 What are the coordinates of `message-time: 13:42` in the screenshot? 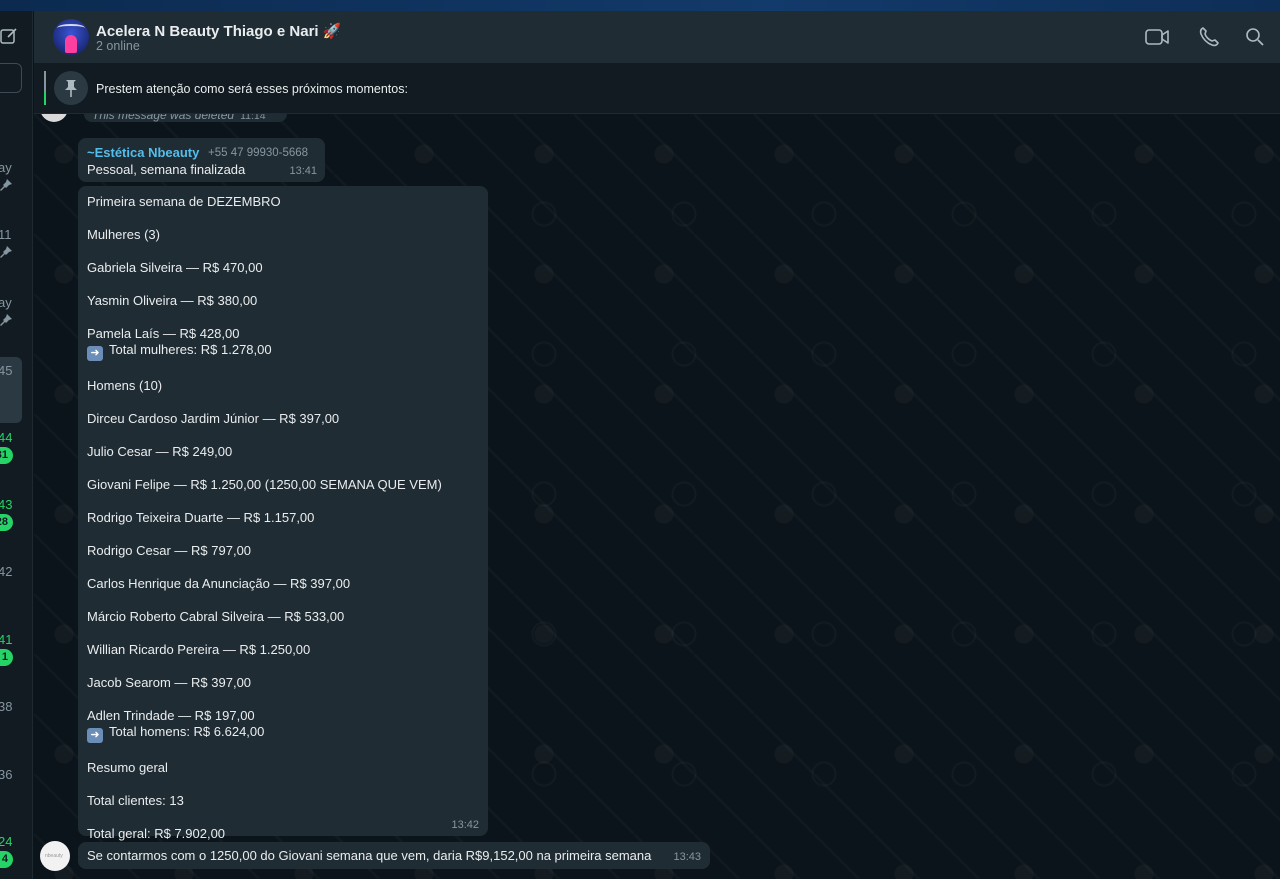 It's located at (465, 825).